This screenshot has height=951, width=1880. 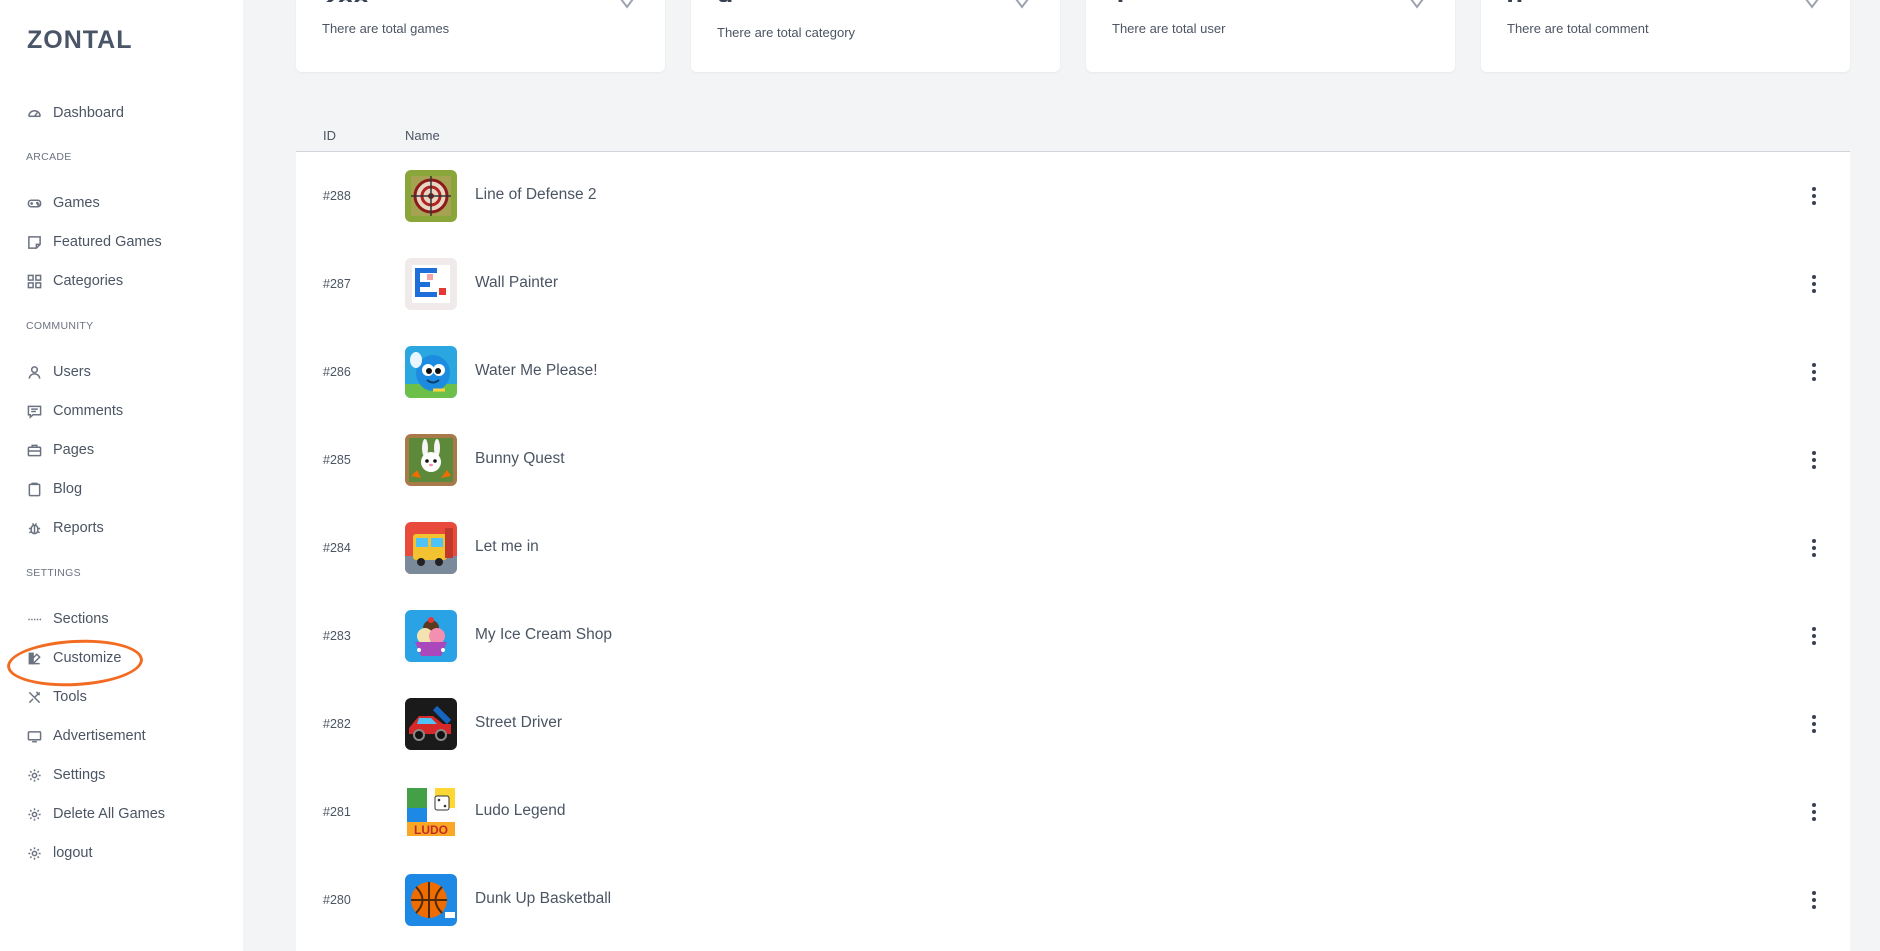 I want to click on game-name: My Ice Cream Shop, so click(x=543, y=635).